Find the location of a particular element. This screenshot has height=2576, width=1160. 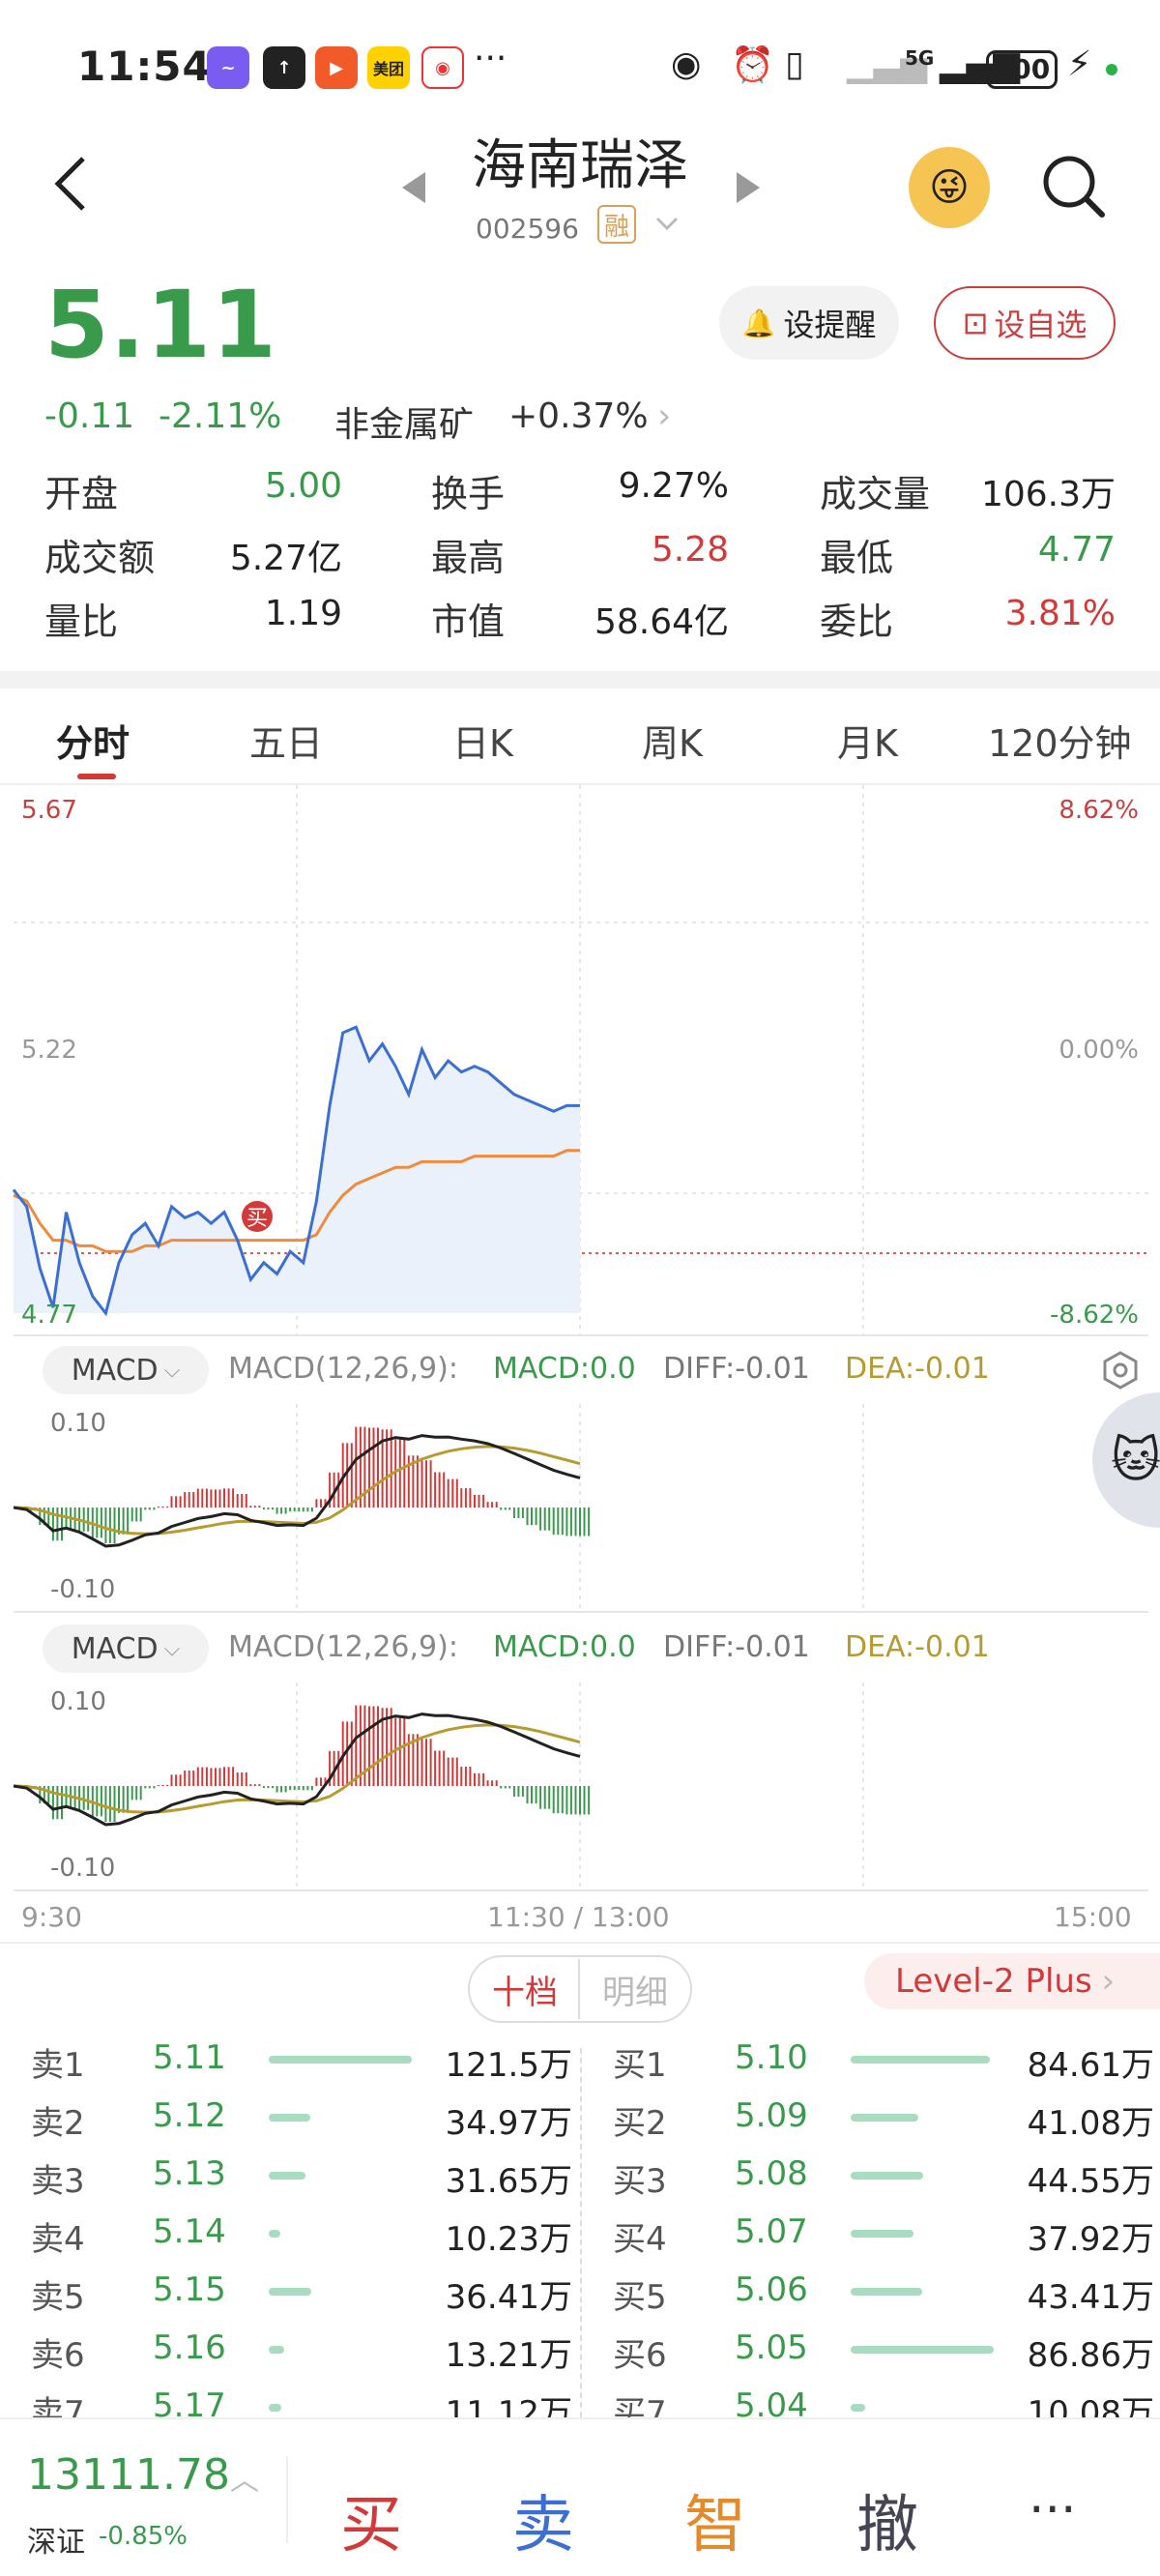

macd-selector-label: MACD is located at coordinates (115, 1370).